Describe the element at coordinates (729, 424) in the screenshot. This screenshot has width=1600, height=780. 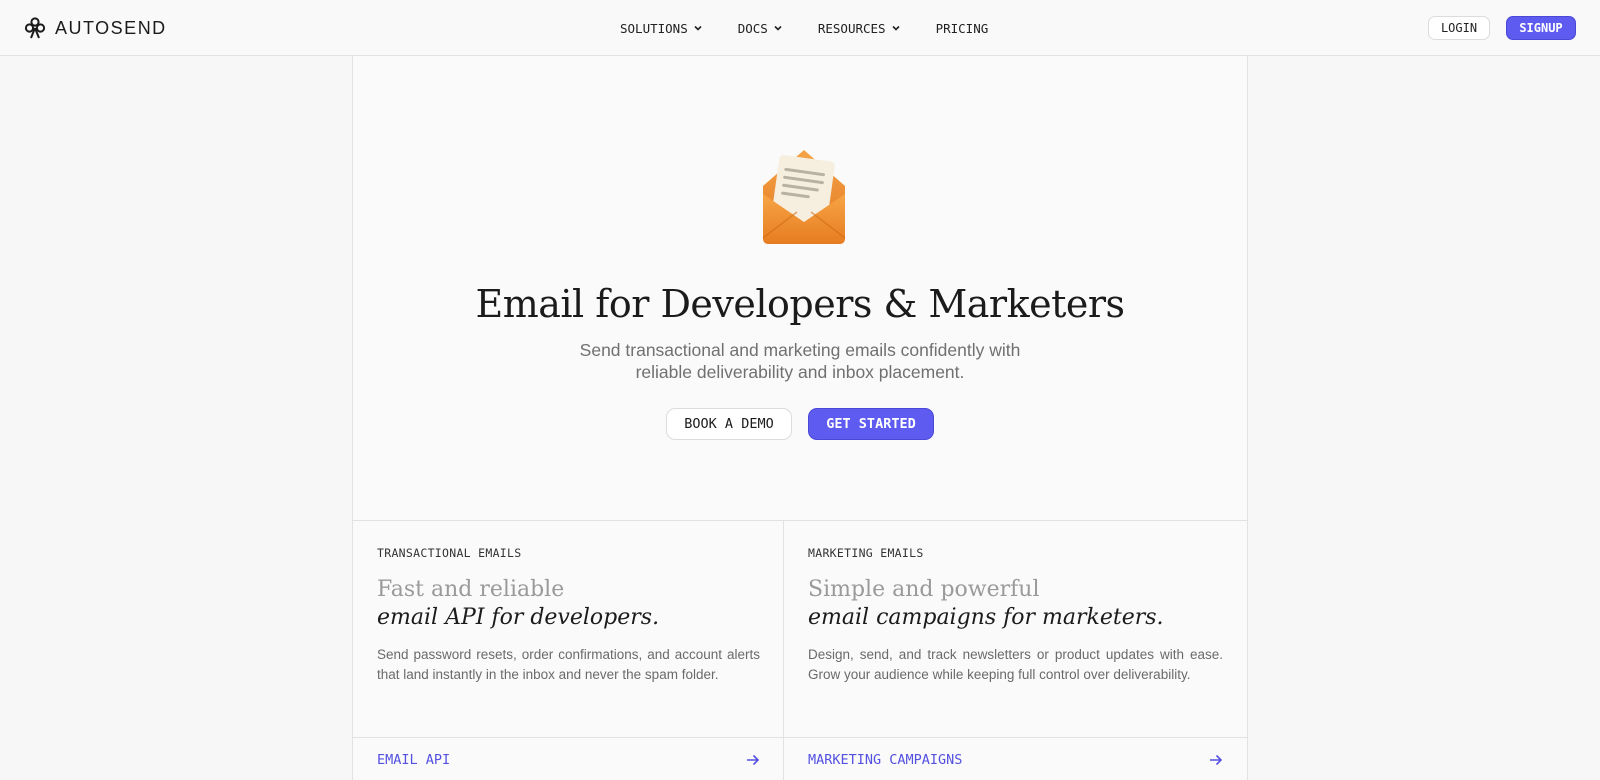
I see `book-demo-button: BOOK A DEMO` at that location.